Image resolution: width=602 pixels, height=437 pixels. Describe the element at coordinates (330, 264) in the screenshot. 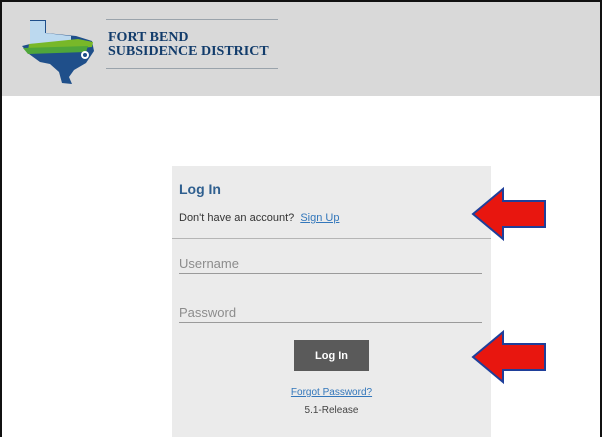

I see `username-input` at that location.